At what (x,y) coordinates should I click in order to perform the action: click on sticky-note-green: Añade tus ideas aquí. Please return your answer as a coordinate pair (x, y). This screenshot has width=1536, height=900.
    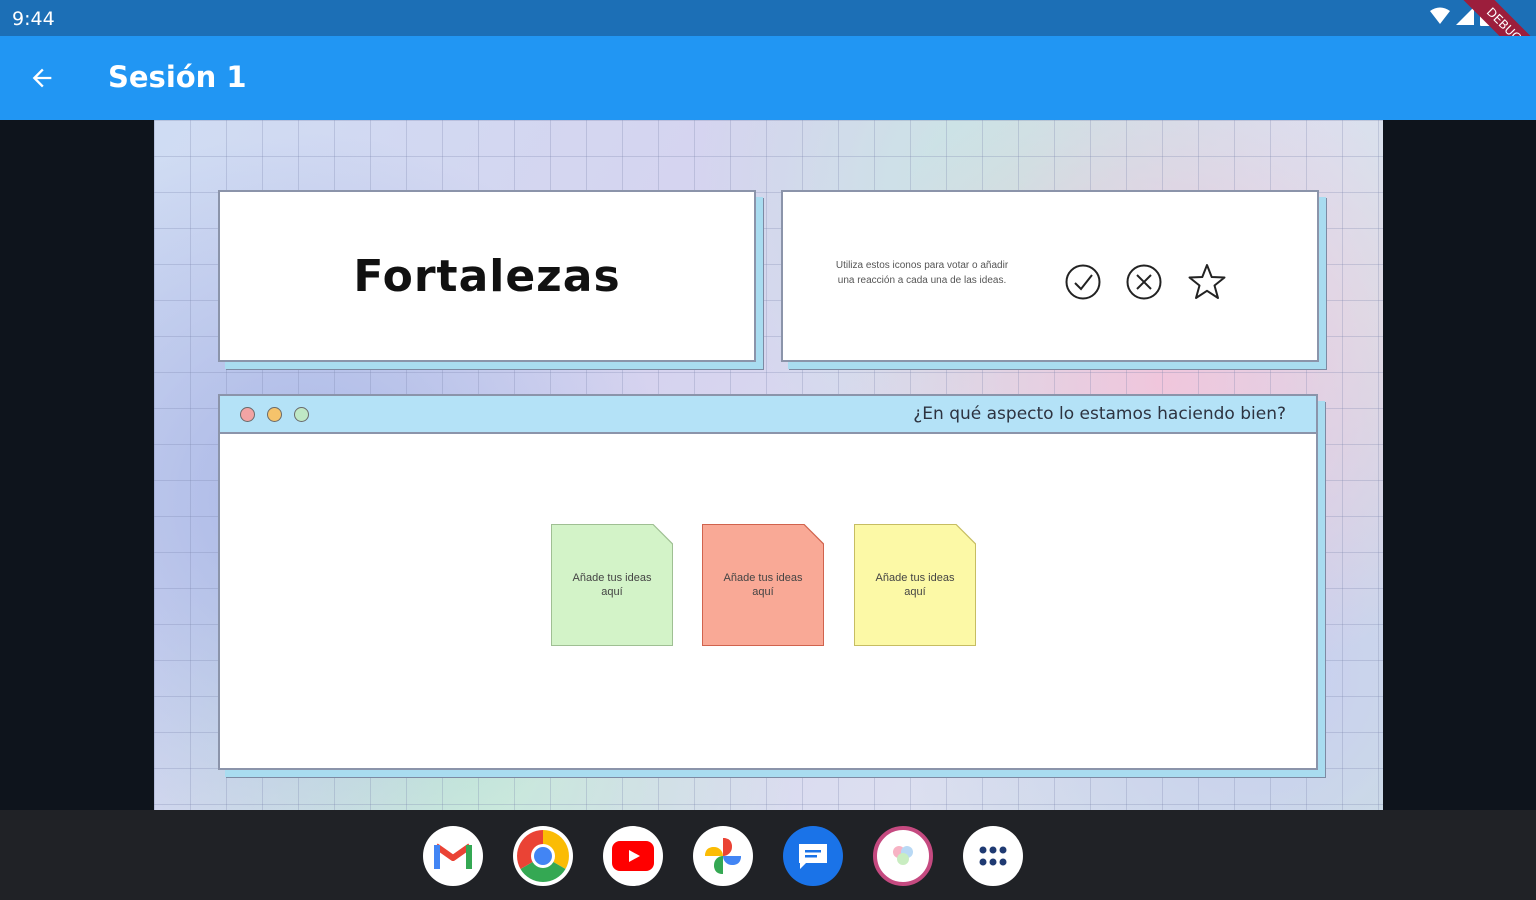
    Looking at the image, I should click on (612, 585).